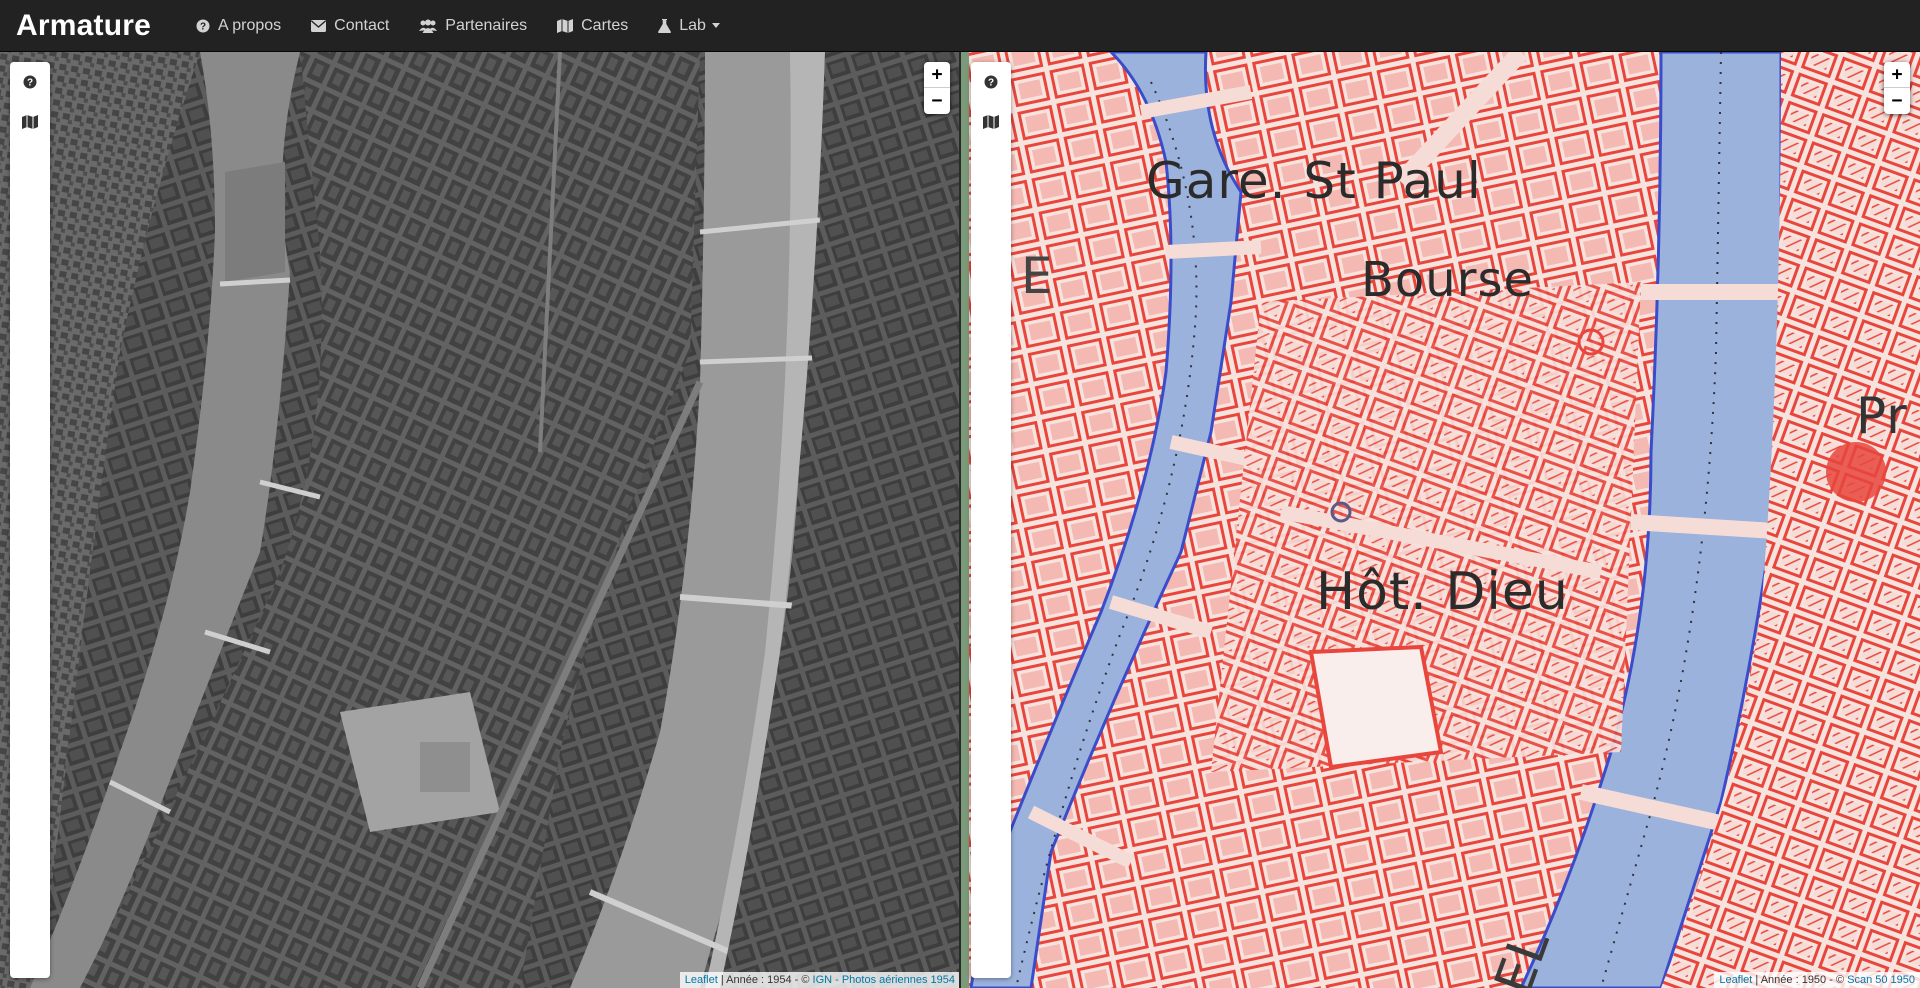 The width and height of the screenshot is (1920, 988). What do you see at coordinates (765, 980) in the screenshot?
I see `left-attribution-text: | Année : 1954 - ©` at bounding box center [765, 980].